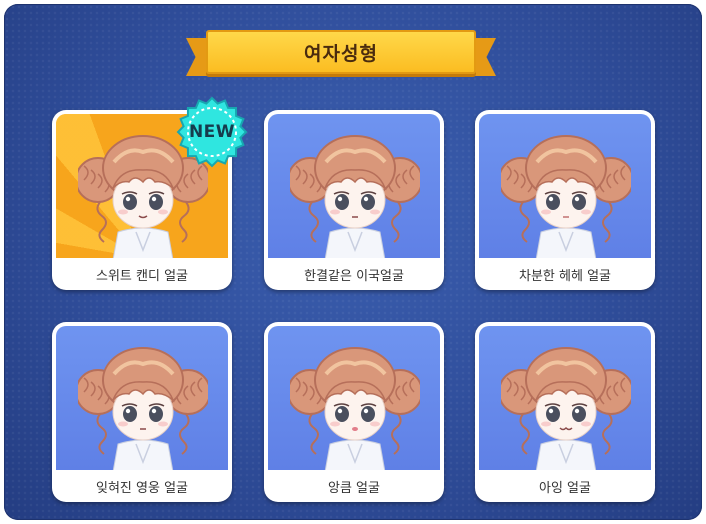  What do you see at coordinates (565, 276) in the screenshot?
I see `face-option-label: 차분한 헤헤 얼굴` at bounding box center [565, 276].